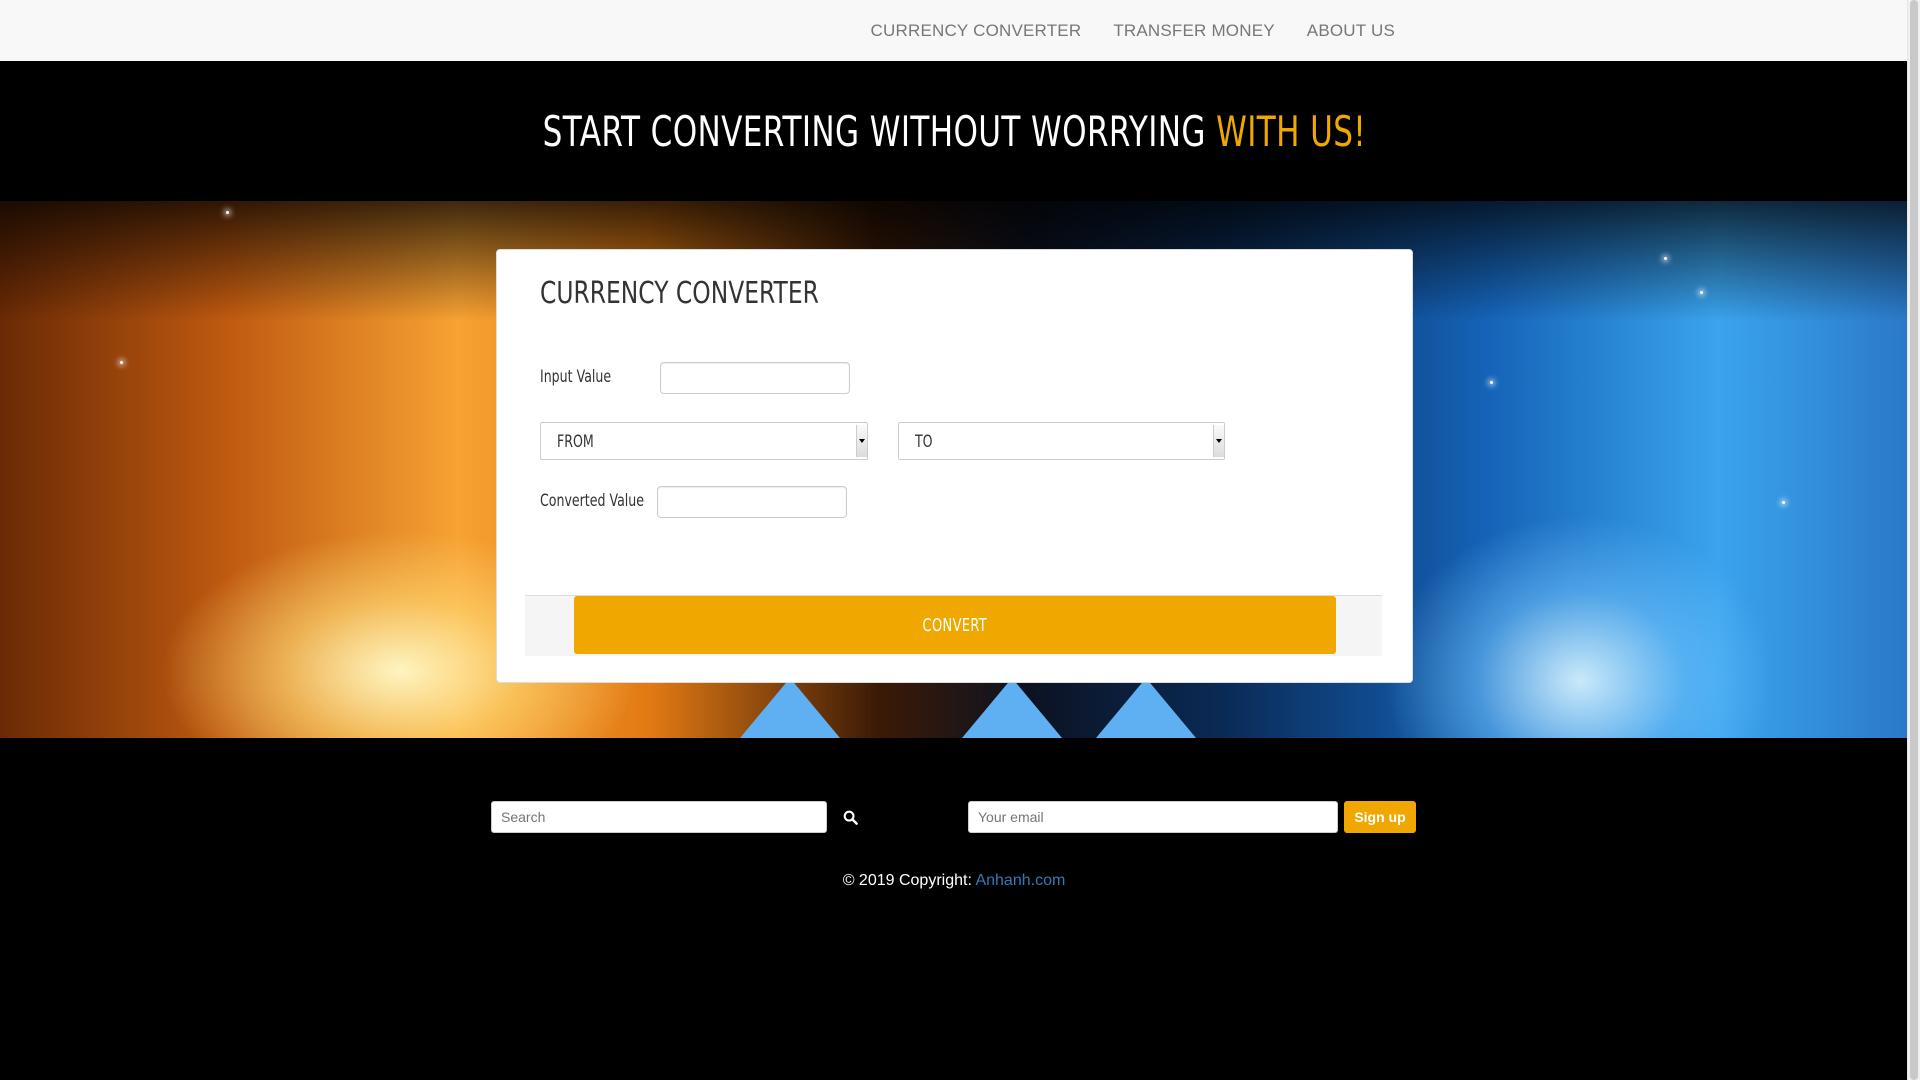  What do you see at coordinates (752, 502) in the screenshot?
I see `converted-value-field` at bounding box center [752, 502].